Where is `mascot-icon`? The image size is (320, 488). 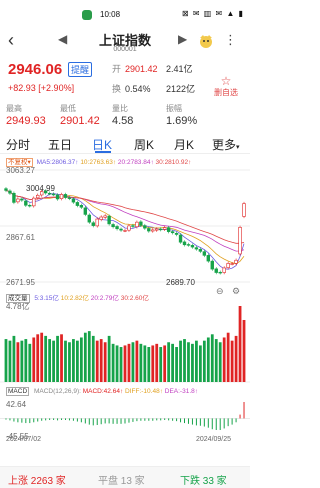
mascot-icon is located at coordinates (206, 41).